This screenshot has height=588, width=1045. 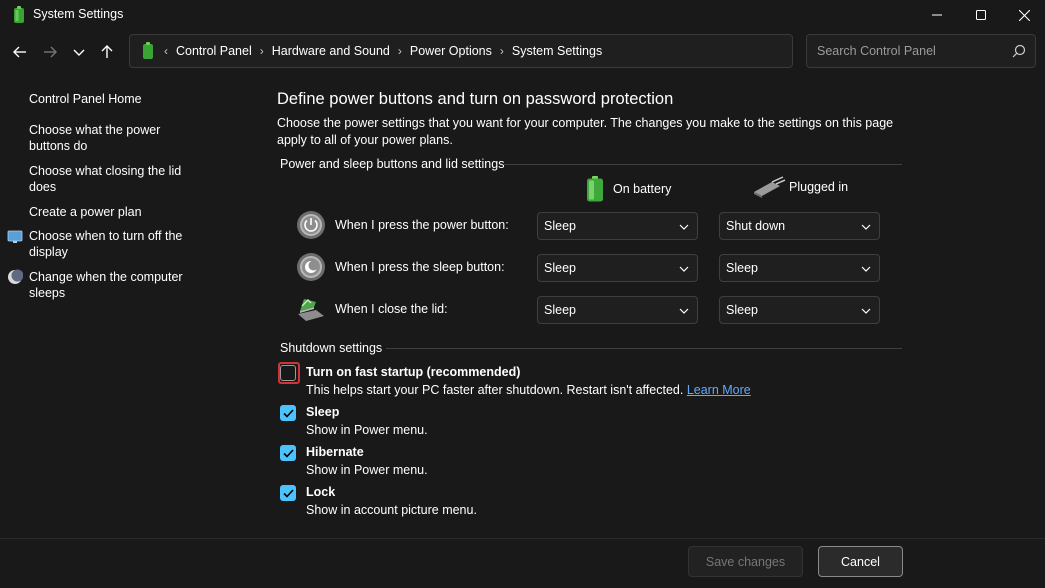 What do you see at coordinates (311, 267) in the screenshot?
I see `sleep-button-icon` at bounding box center [311, 267].